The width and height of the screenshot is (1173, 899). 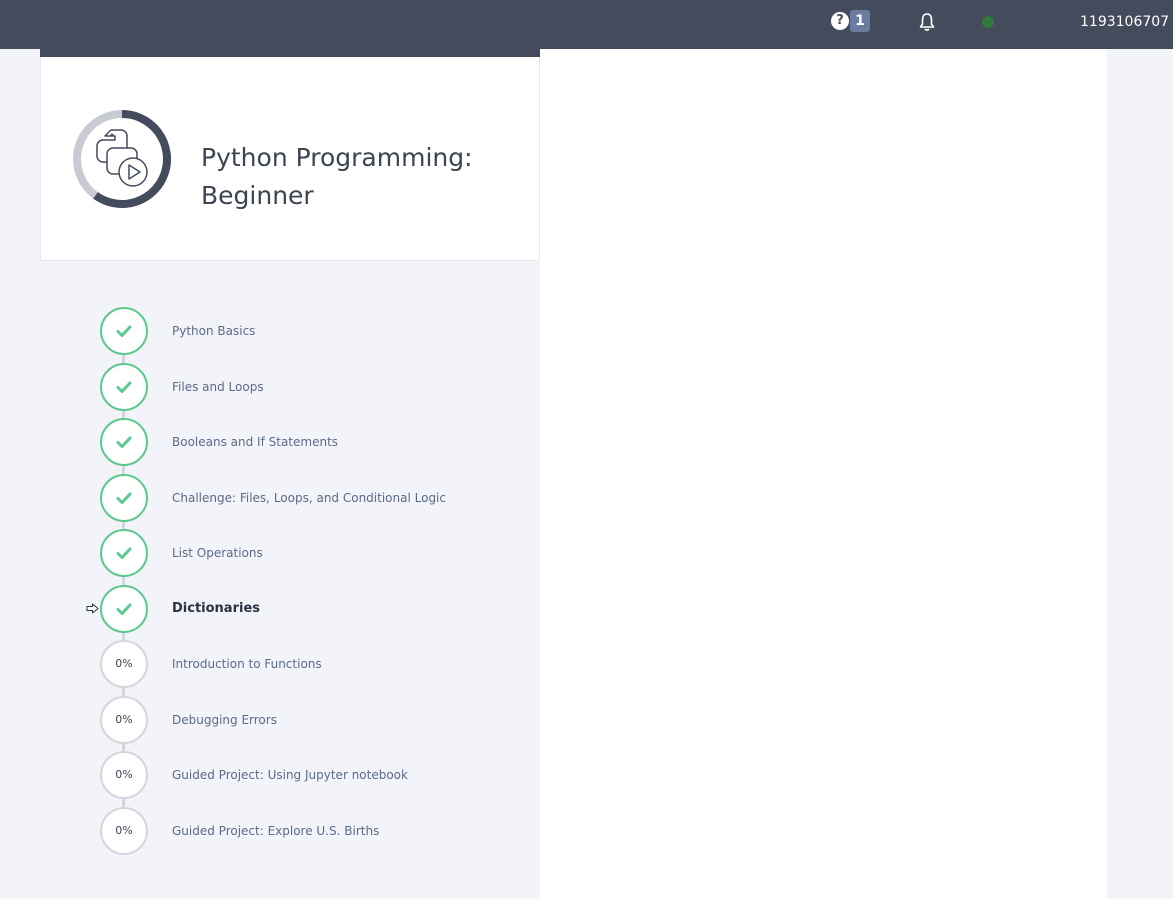 What do you see at coordinates (122, 159) in the screenshot?
I see `python-play-icon` at bounding box center [122, 159].